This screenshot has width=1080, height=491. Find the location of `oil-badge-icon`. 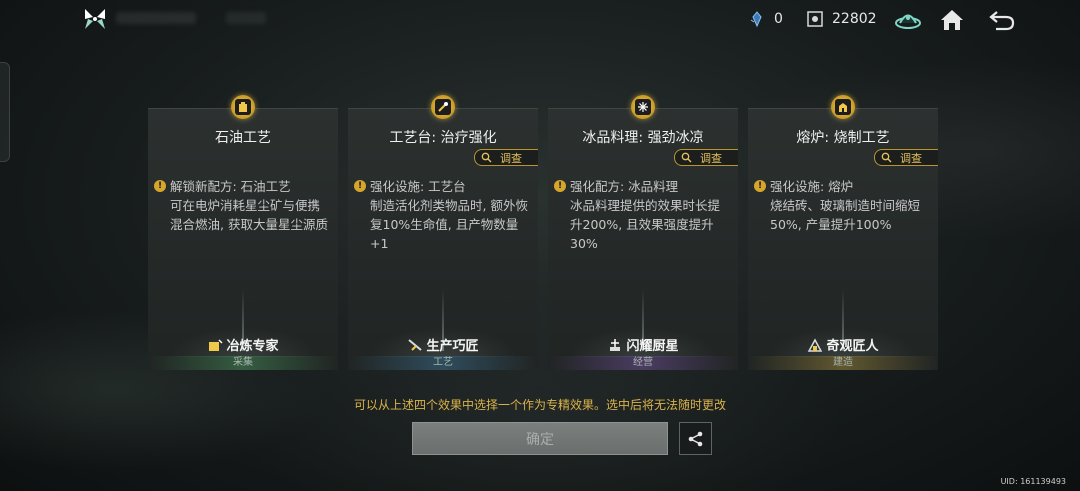

oil-badge-icon is located at coordinates (243, 107).